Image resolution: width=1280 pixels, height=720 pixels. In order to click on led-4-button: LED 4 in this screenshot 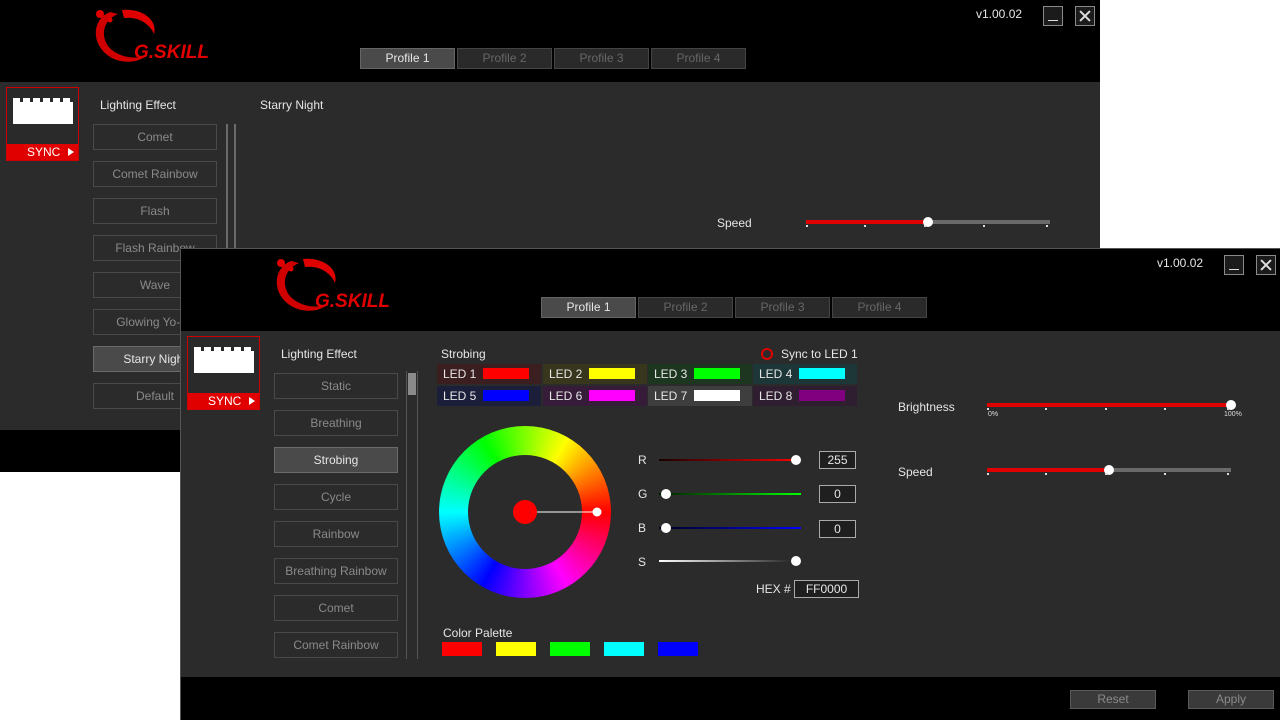, I will do `click(805, 374)`.